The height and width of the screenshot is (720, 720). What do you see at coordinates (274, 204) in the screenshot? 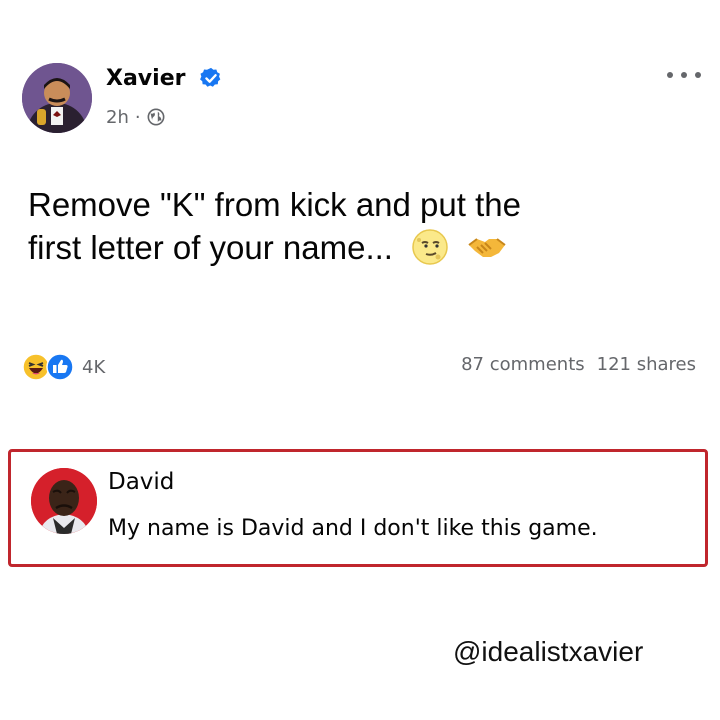
I see `post-text-line1: Remove "K" from kick and put the` at bounding box center [274, 204].